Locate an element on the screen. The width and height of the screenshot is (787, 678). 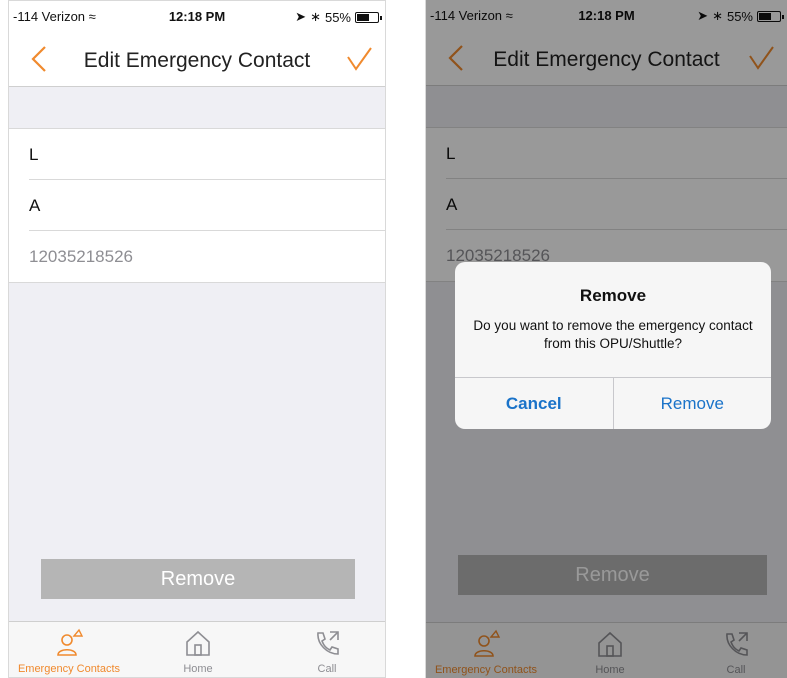
home-icon is located at coordinates (198, 643).